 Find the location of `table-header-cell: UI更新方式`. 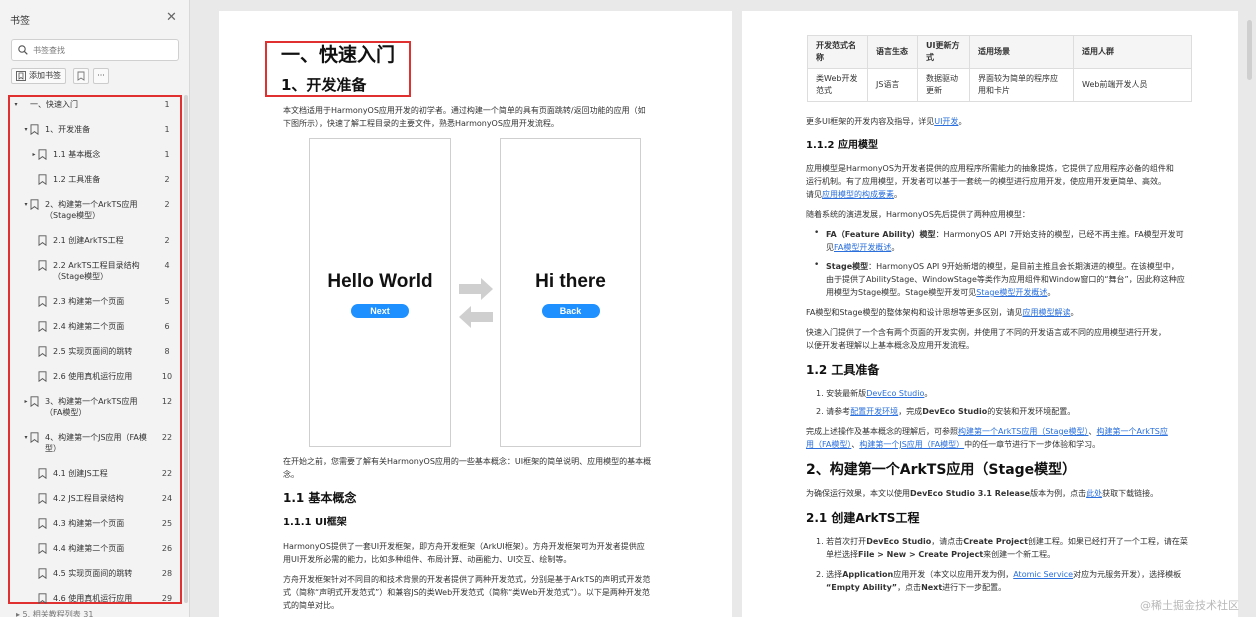

table-header-cell: UI更新方式 is located at coordinates (943, 52).